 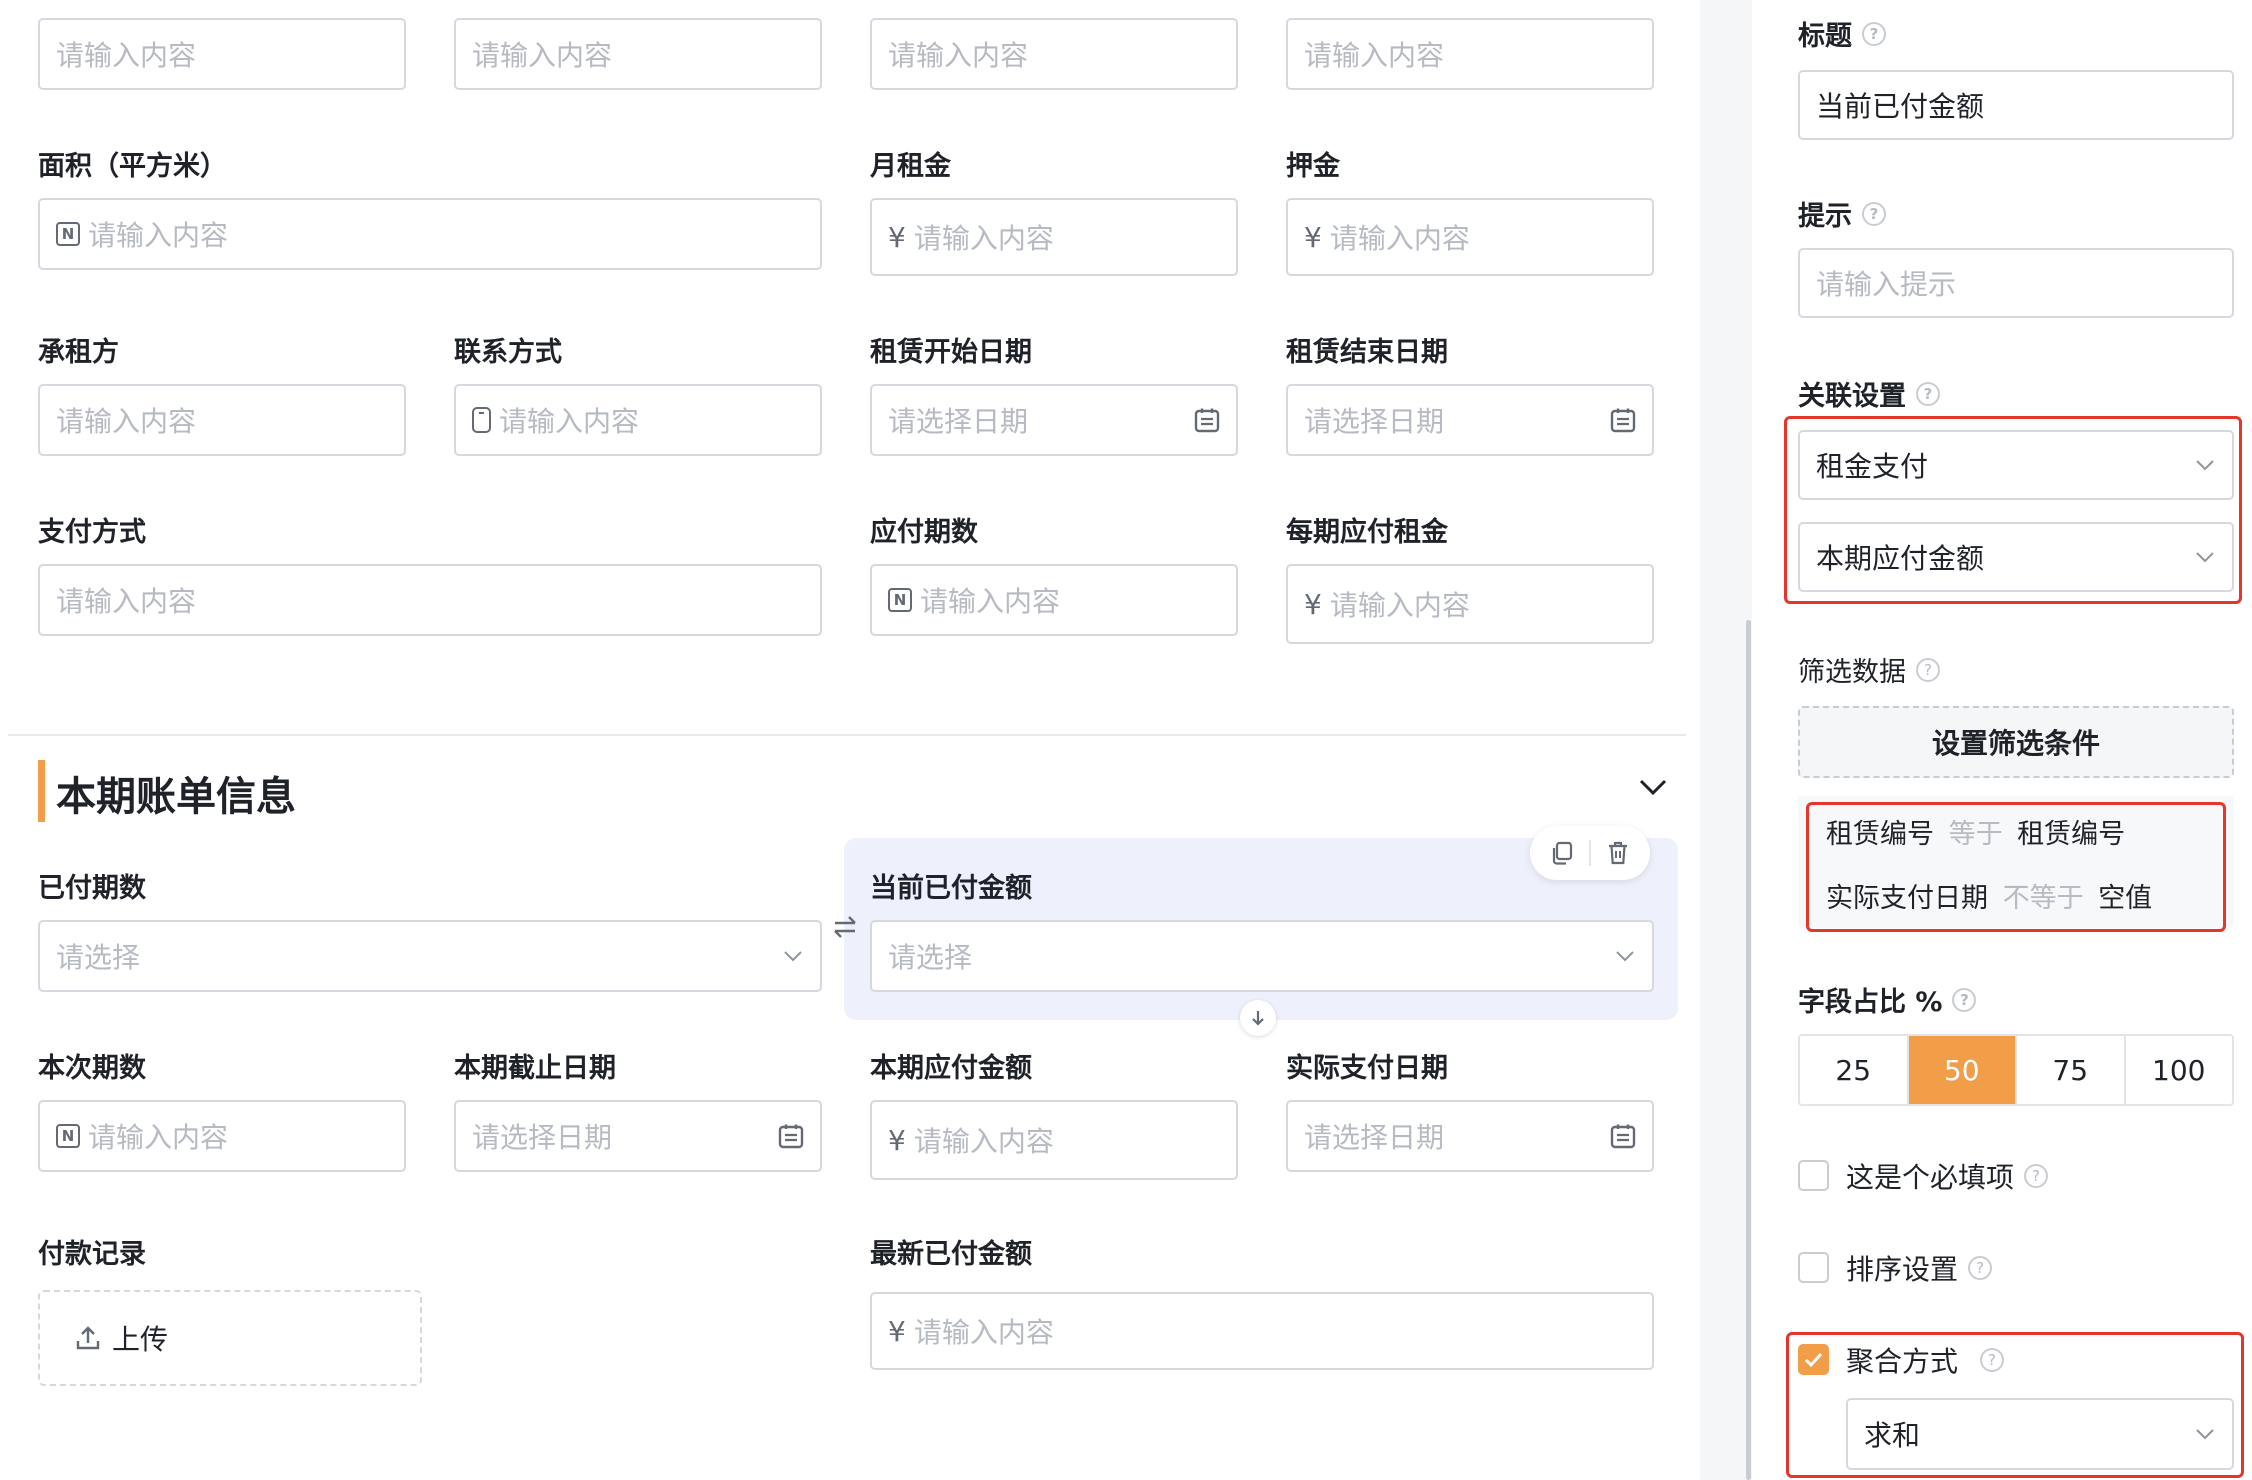 What do you see at coordinates (1590, 853) in the screenshot?
I see `field-actions-toolbar` at bounding box center [1590, 853].